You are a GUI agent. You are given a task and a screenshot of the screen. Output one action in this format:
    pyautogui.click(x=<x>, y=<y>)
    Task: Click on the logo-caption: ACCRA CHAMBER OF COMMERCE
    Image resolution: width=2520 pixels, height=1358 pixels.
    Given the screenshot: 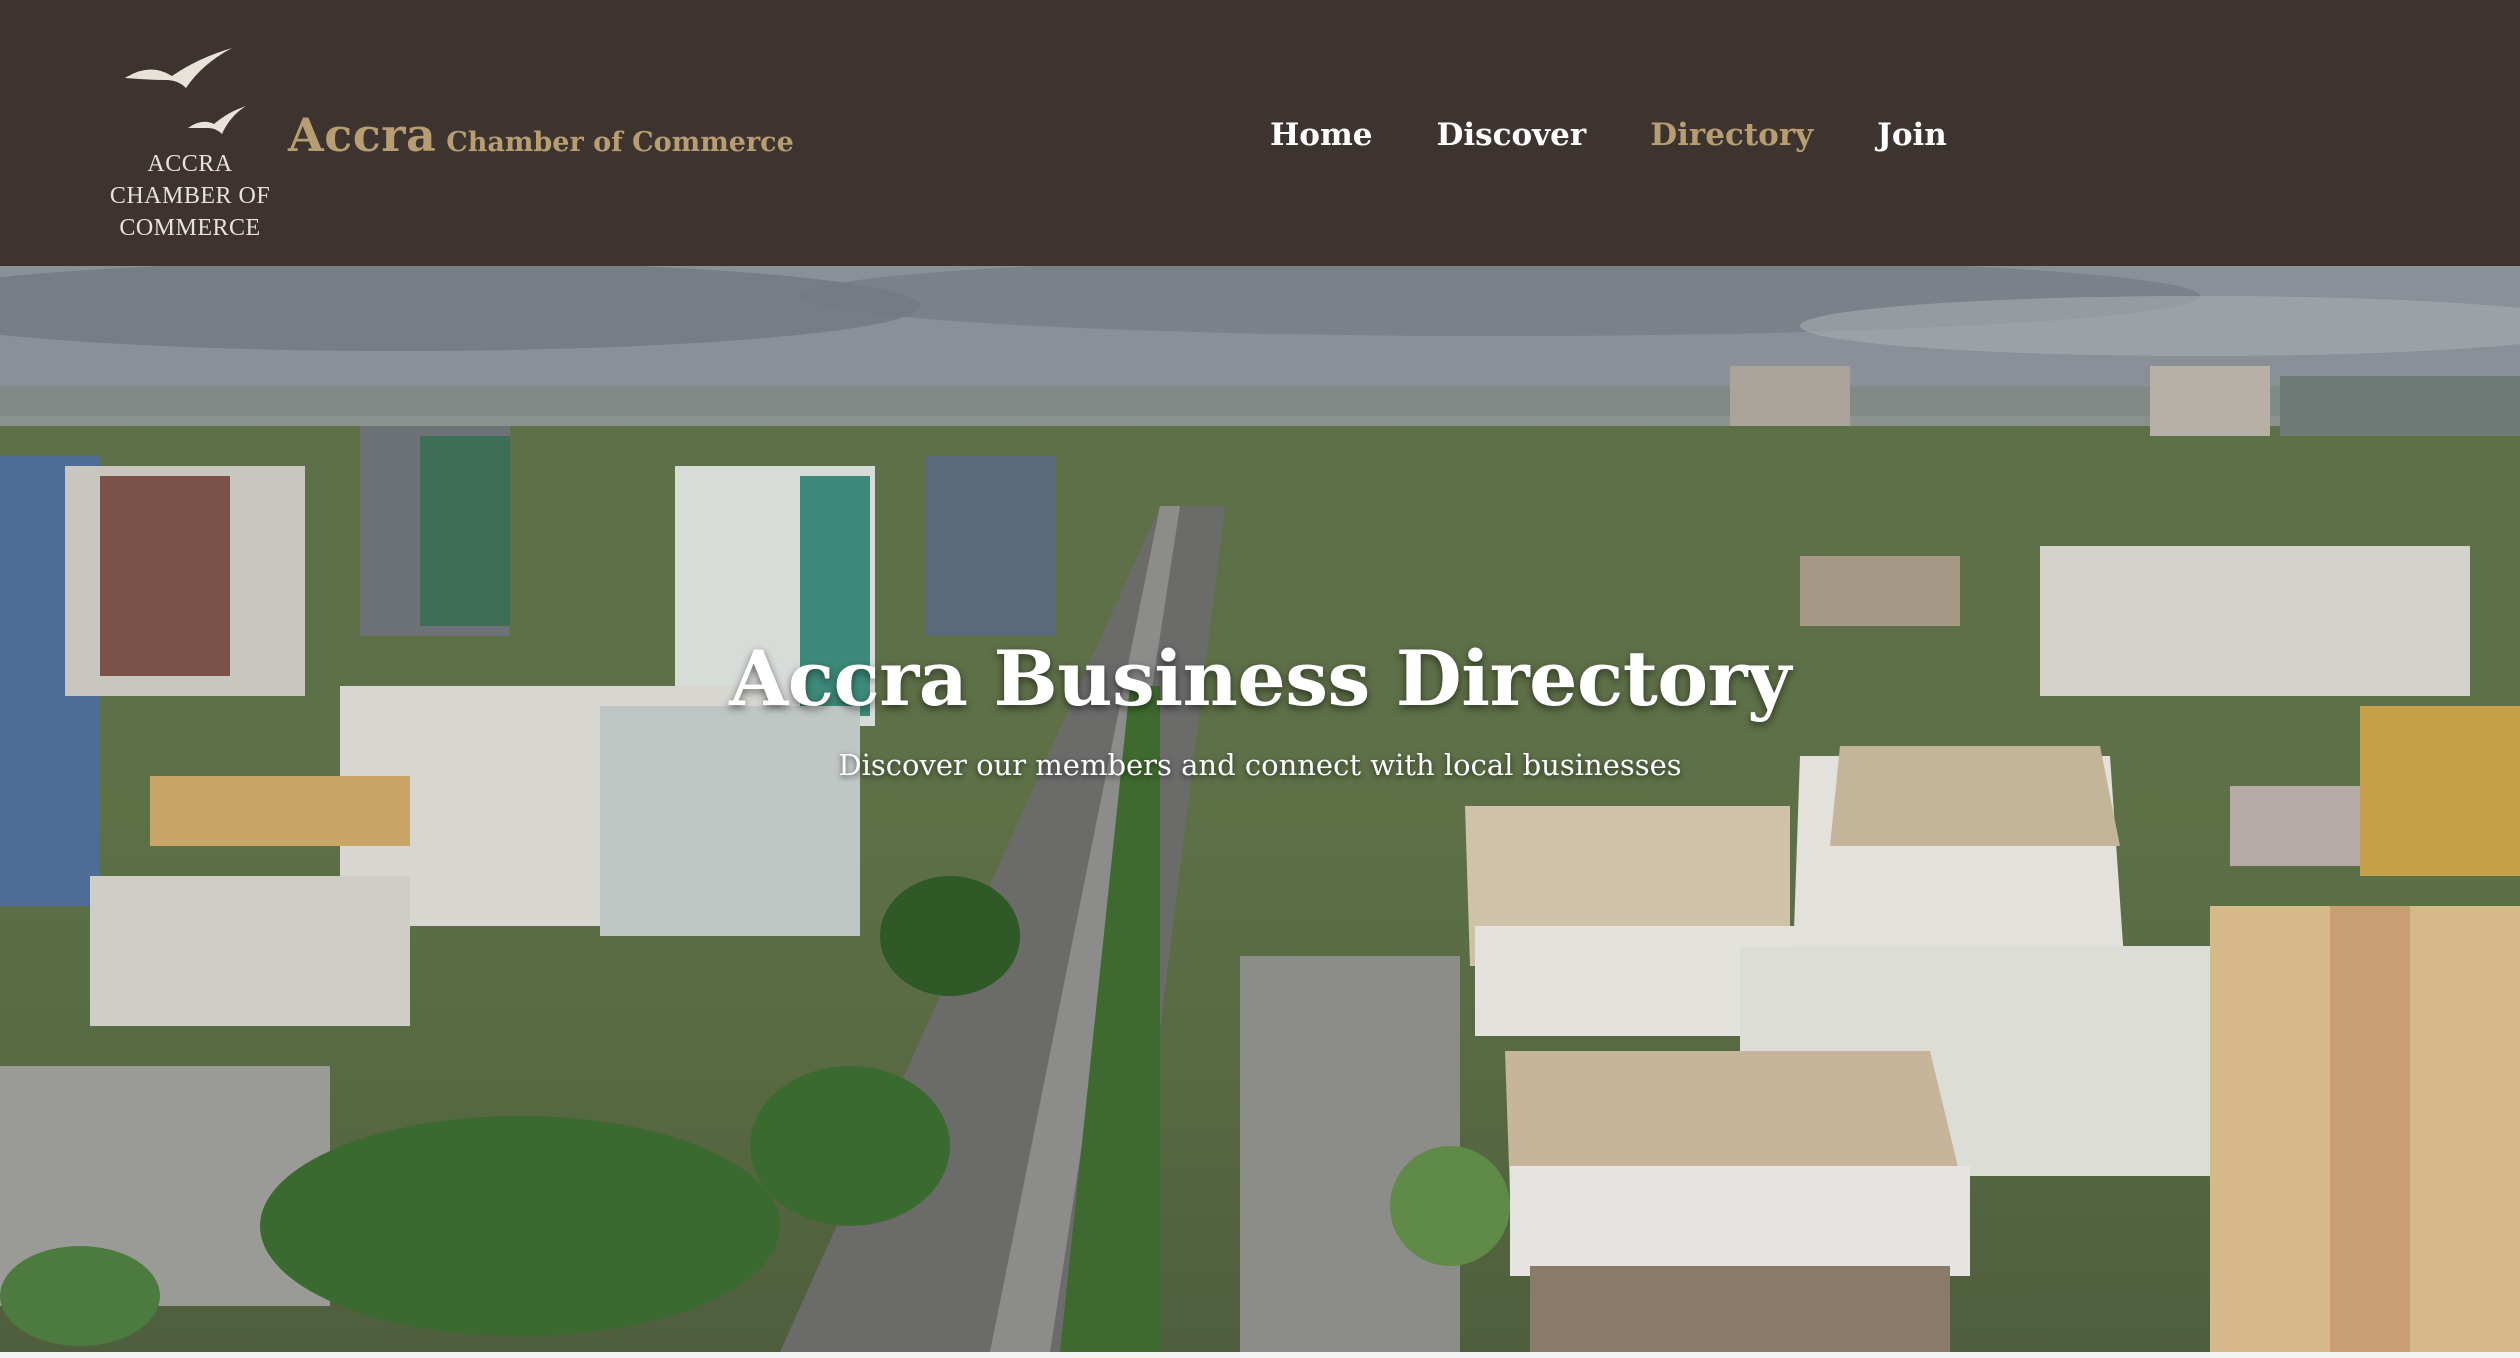 What is the action you would take?
    pyautogui.click(x=190, y=196)
    